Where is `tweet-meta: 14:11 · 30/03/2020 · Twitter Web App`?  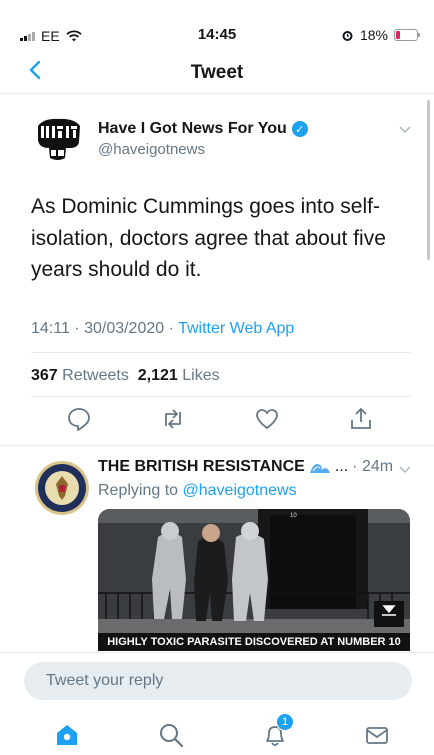
tweet-meta: 14:11 · 30/03/2020 · Twitter Web App is located at coordinates (162, 329).